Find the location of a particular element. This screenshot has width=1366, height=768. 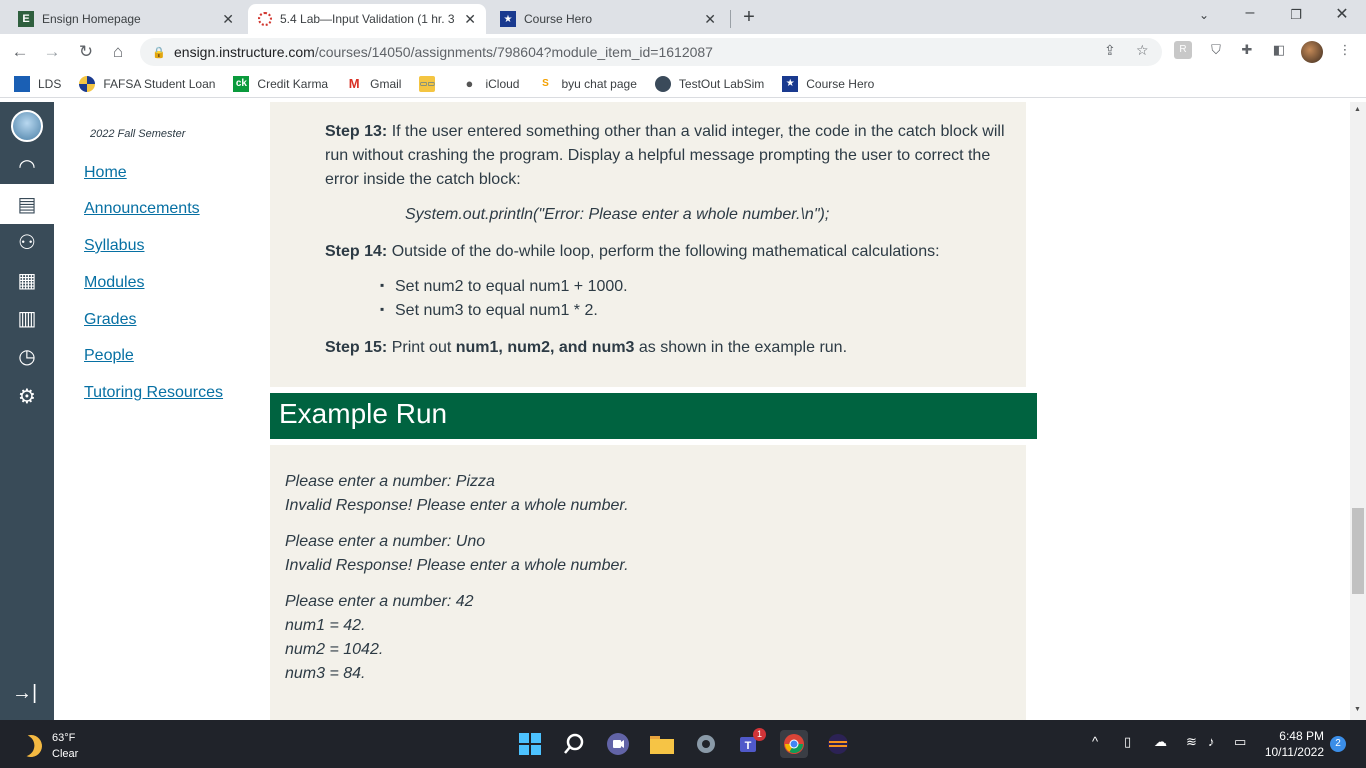

course-nav-people: People is located at coordinates (109, 356).